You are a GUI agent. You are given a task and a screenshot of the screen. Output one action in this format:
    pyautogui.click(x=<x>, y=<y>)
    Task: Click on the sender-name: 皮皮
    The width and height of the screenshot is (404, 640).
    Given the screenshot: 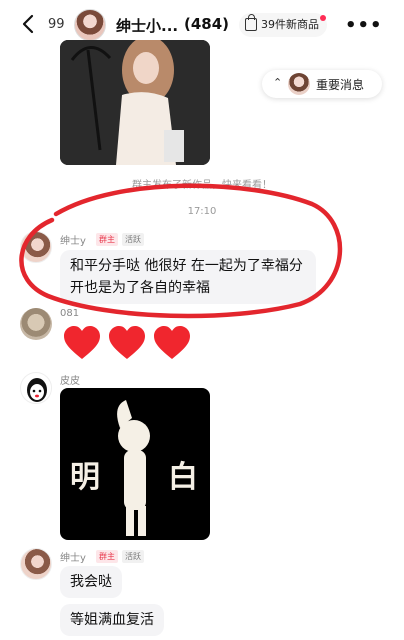 What is the action you would take?
    pyautogui.click(x=70, y=381)
    